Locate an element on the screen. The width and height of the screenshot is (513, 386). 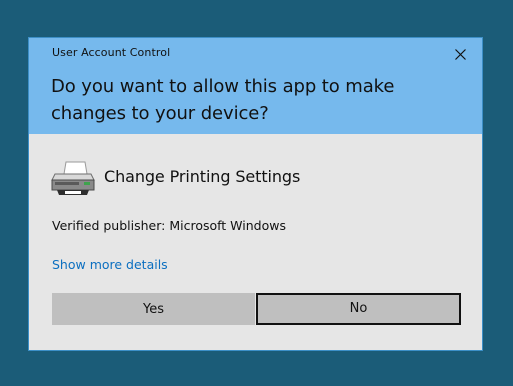
show-more-details-link: Show more details is located at coordinates (110, 264).